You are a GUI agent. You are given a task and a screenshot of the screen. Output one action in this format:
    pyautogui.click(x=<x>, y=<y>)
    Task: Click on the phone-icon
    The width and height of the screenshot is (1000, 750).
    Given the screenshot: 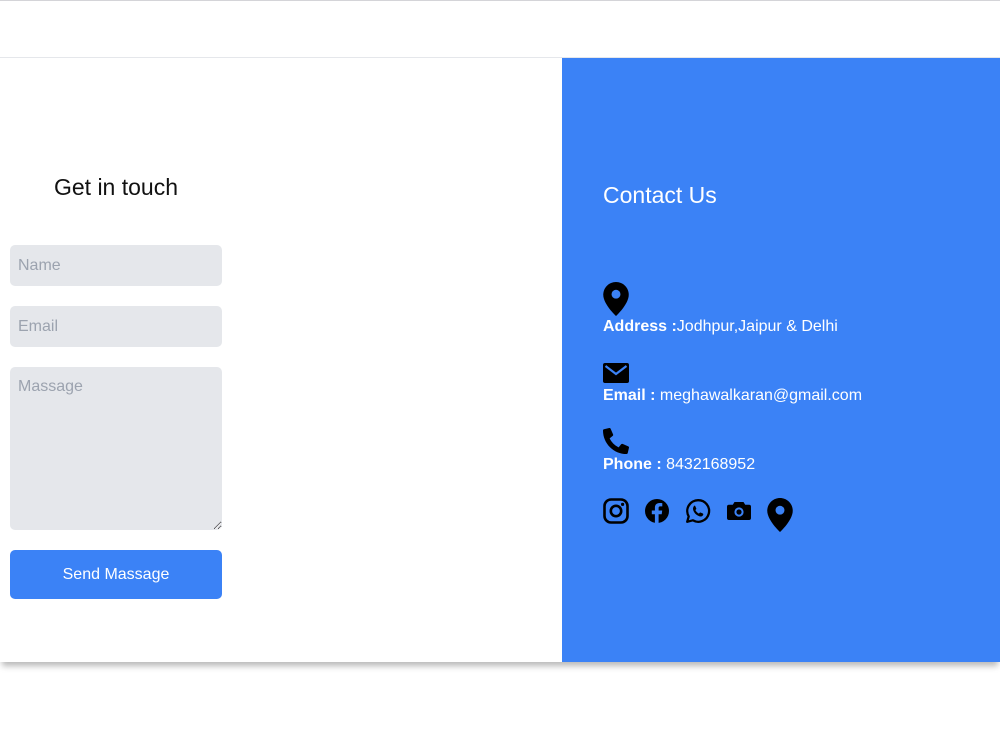 What is the action you would take?
    pyautogui.click(x=616, y=441)
    